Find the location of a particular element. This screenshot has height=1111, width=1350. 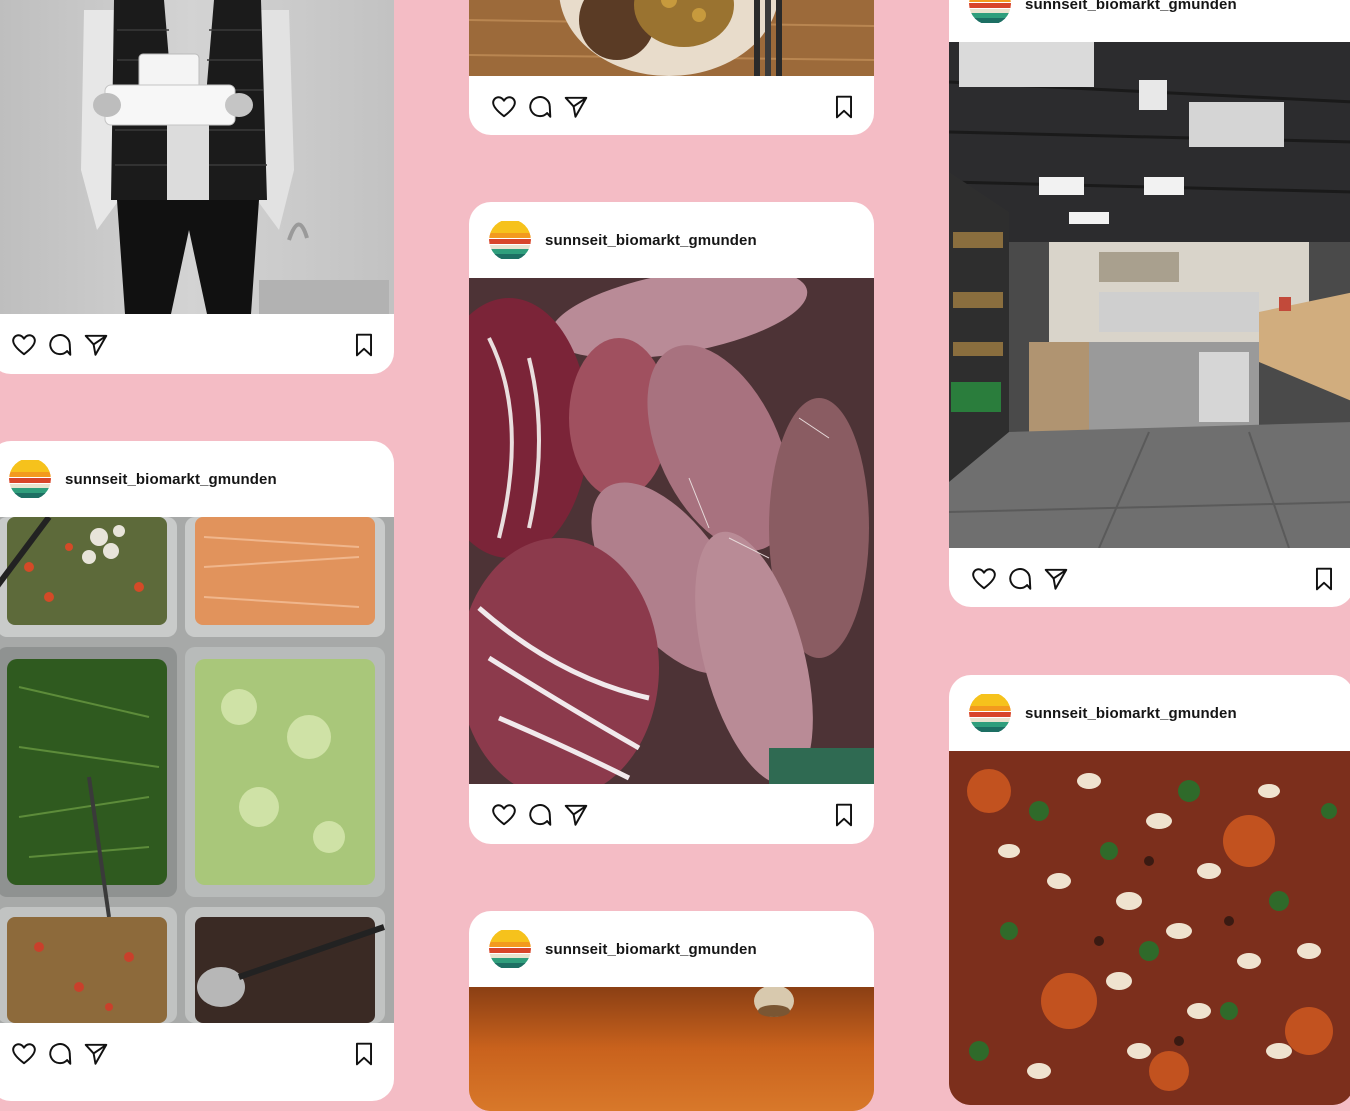

post-card-curry: sunnseit_biomarkt_gmunden is located at coordinates (1149, 890).